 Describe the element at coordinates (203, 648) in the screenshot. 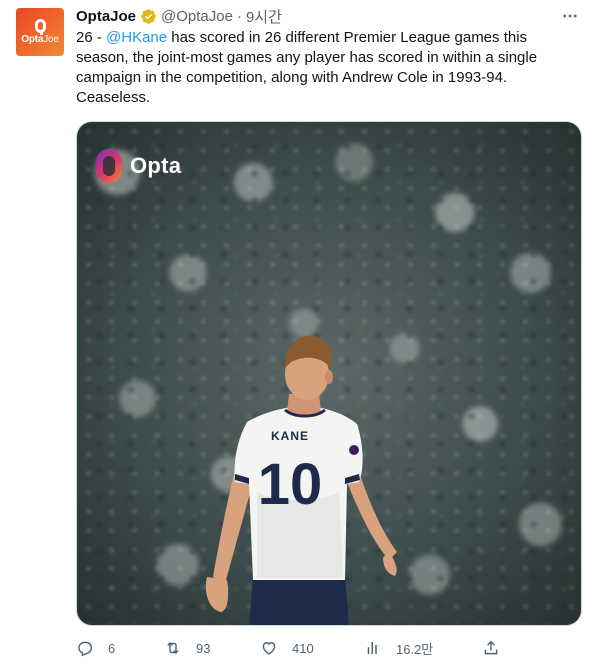

I see `retweet-count: 93` at that location.